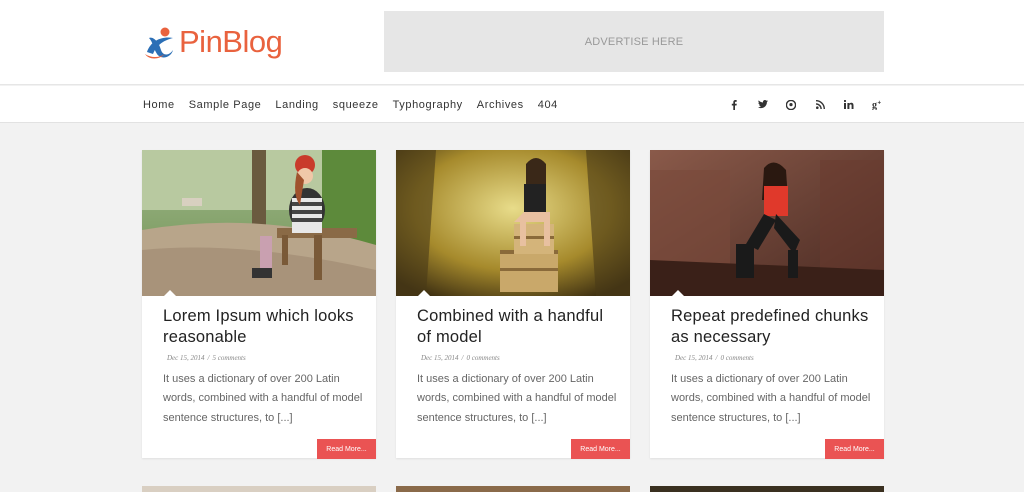 The width and height of the screenshot is (1024, 492). What do you see at coordinates (160, 42) in the screenshot?
I see `logo-icon` at bounding box center [160, 42].